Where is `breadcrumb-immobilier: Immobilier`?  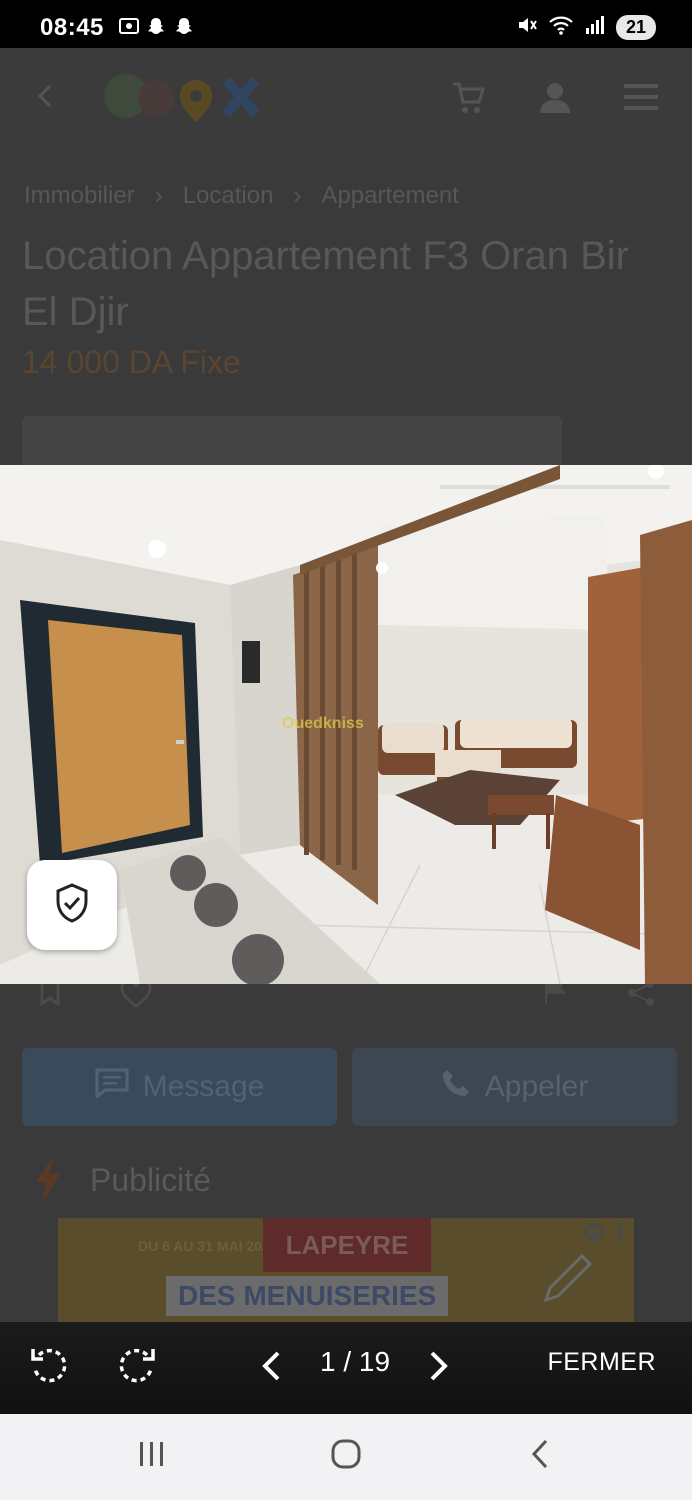 breadcrumb-immobilier: Immobilier is located at coordinates (79, 196).